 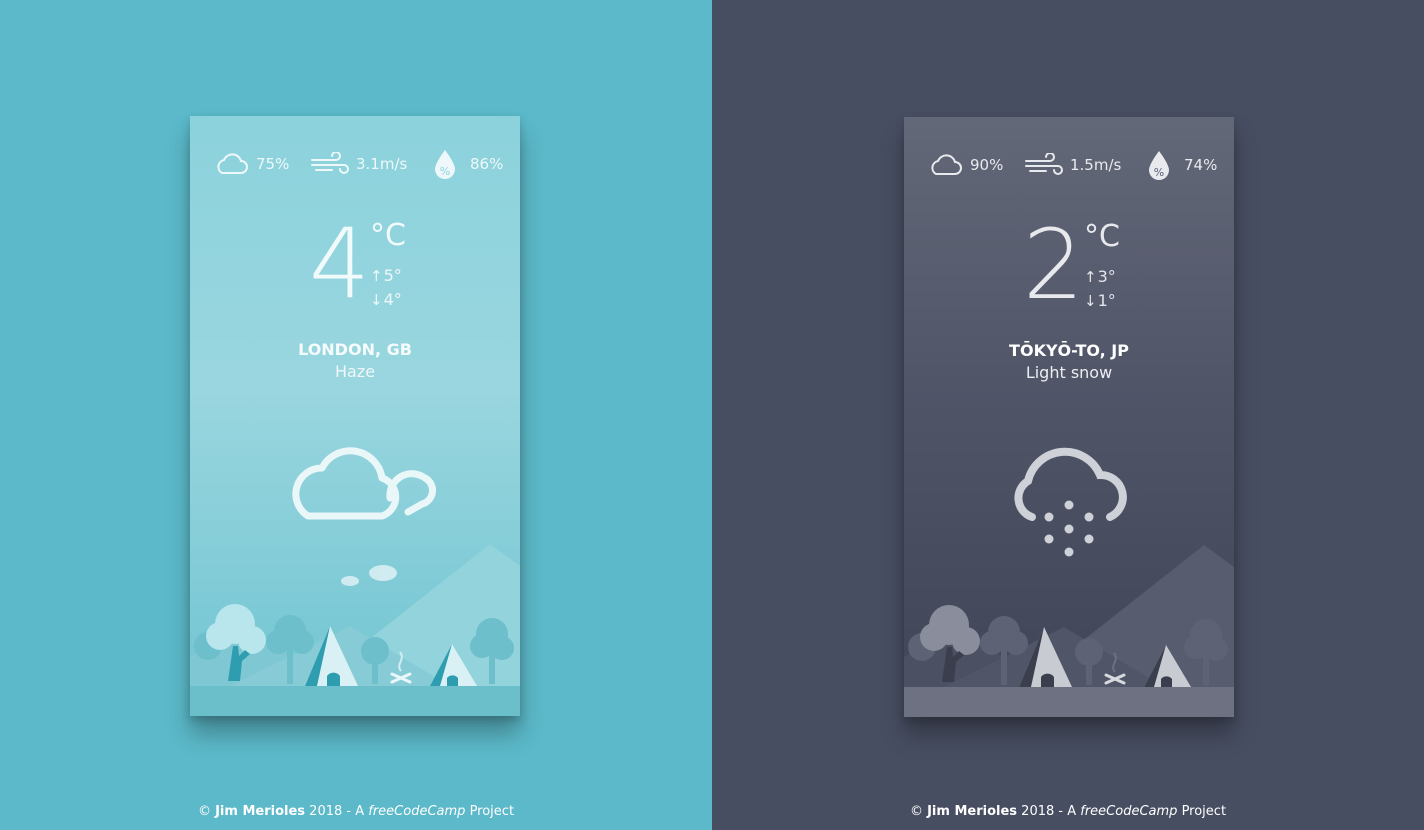 I want to click on temperature-block: 4 °C ↑ 5° ↓ 4°, so click(x=355, y=267).